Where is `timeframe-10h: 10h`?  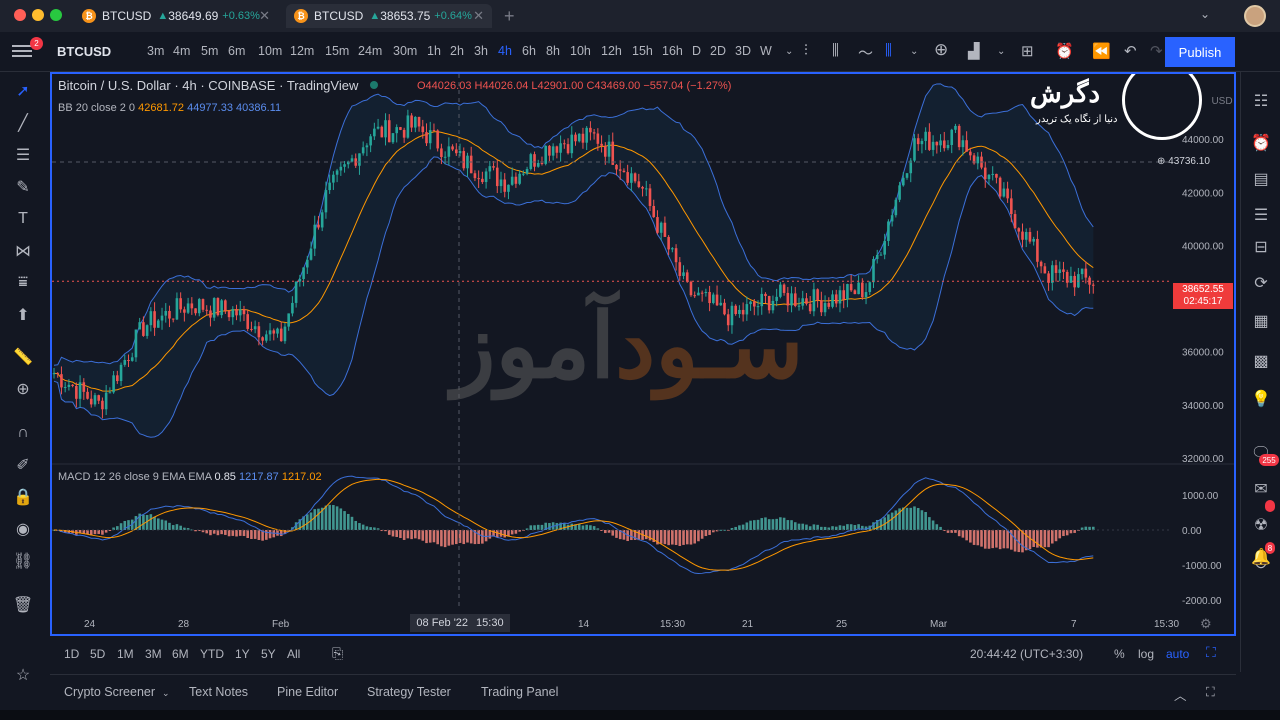 timeframe-10h: 10h is located at coordinates (580, 51).